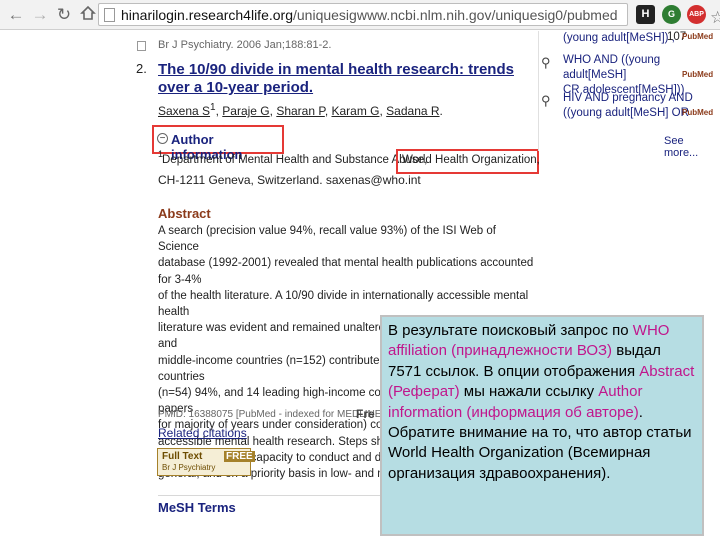 The height and width of the screenshot is (540, 720). What do you see at coordinates (16, 15) in the screenshot?
I see `back-arrow-icon: ←` at bounding box center [16, 15].